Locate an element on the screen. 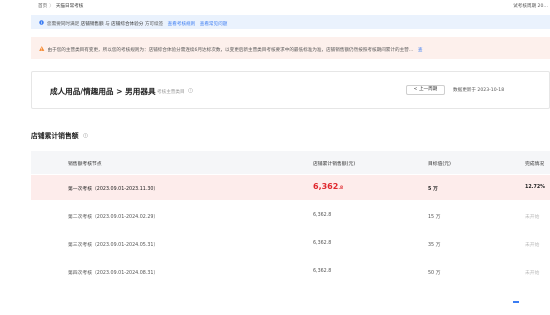 The width and height of the screenshot is (550, 315). column-header-sales: 店铺累计销售额(元) is located at coordinates (334, 164).